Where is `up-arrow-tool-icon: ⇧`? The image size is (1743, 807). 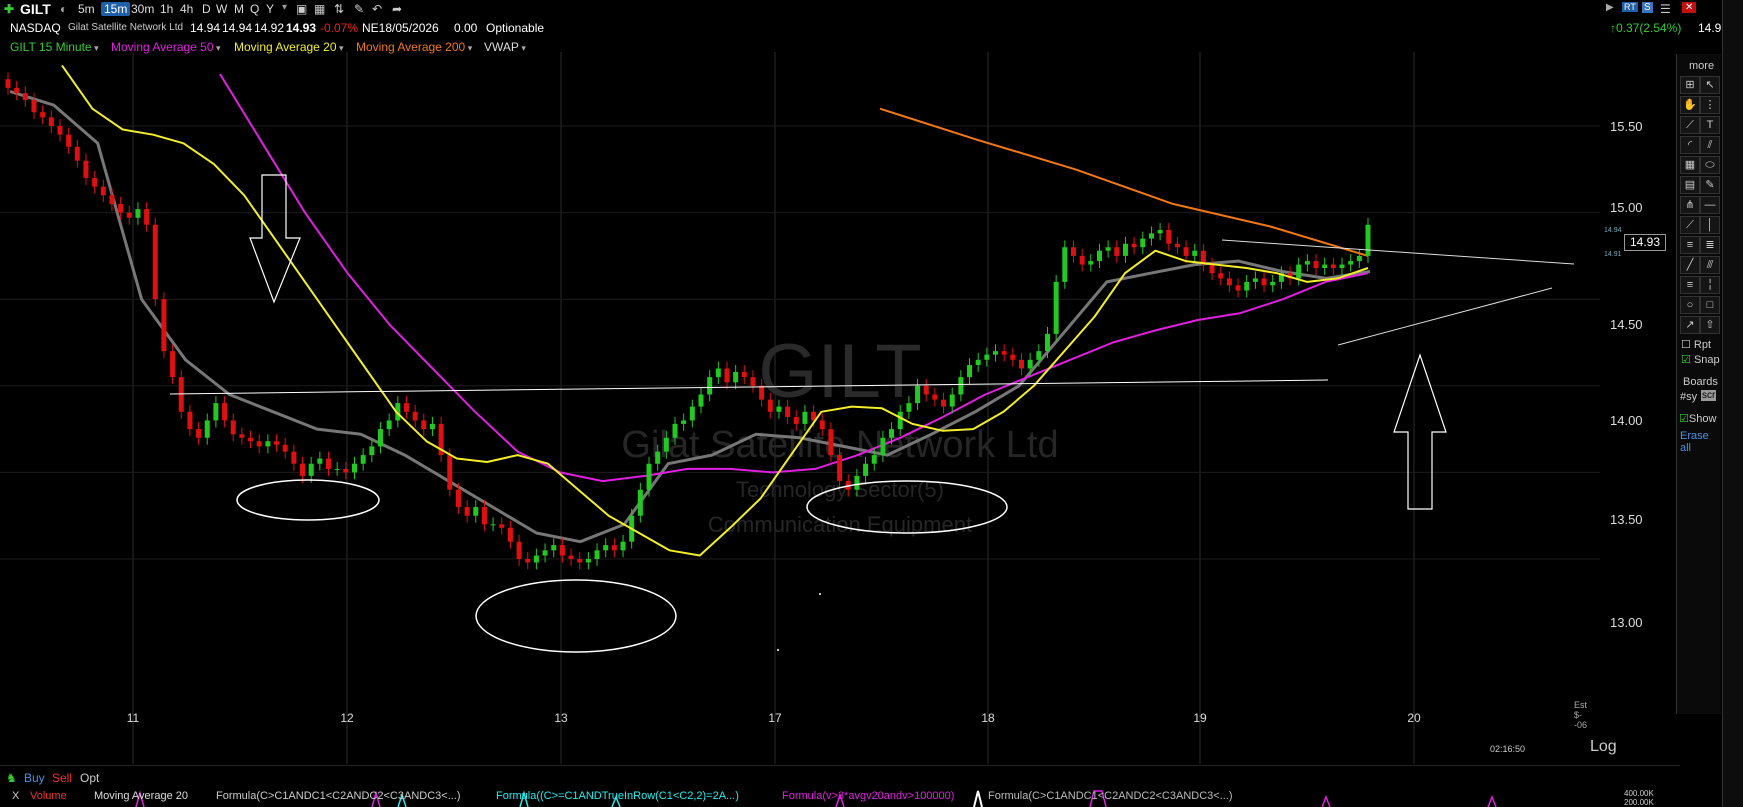
up-arrow-tool-icon: ⇧ is located at coordinates (1710, 325).